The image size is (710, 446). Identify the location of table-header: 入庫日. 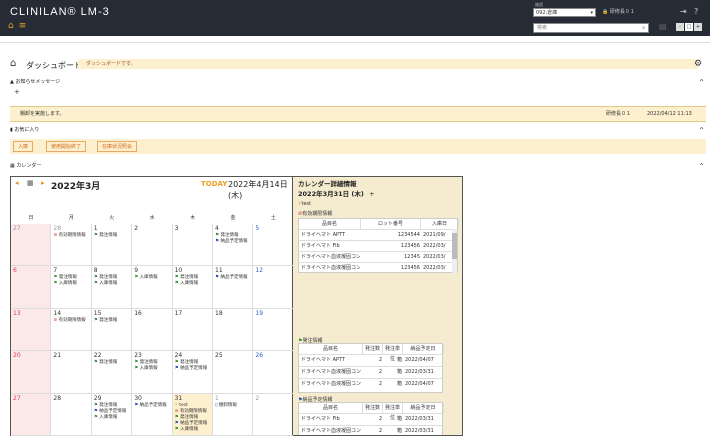
(440, 224).